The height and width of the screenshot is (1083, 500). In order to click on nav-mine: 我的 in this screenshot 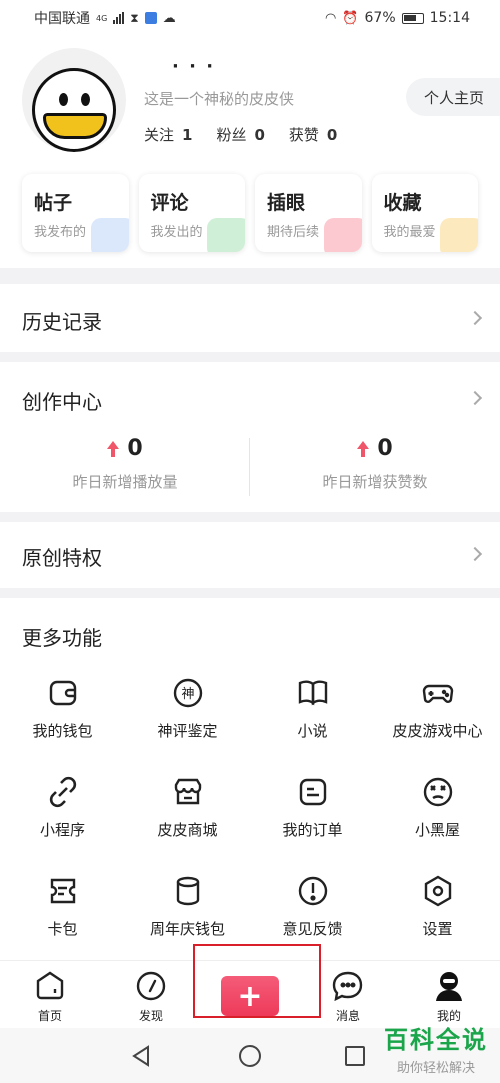, I will do `click(449, 996)`.